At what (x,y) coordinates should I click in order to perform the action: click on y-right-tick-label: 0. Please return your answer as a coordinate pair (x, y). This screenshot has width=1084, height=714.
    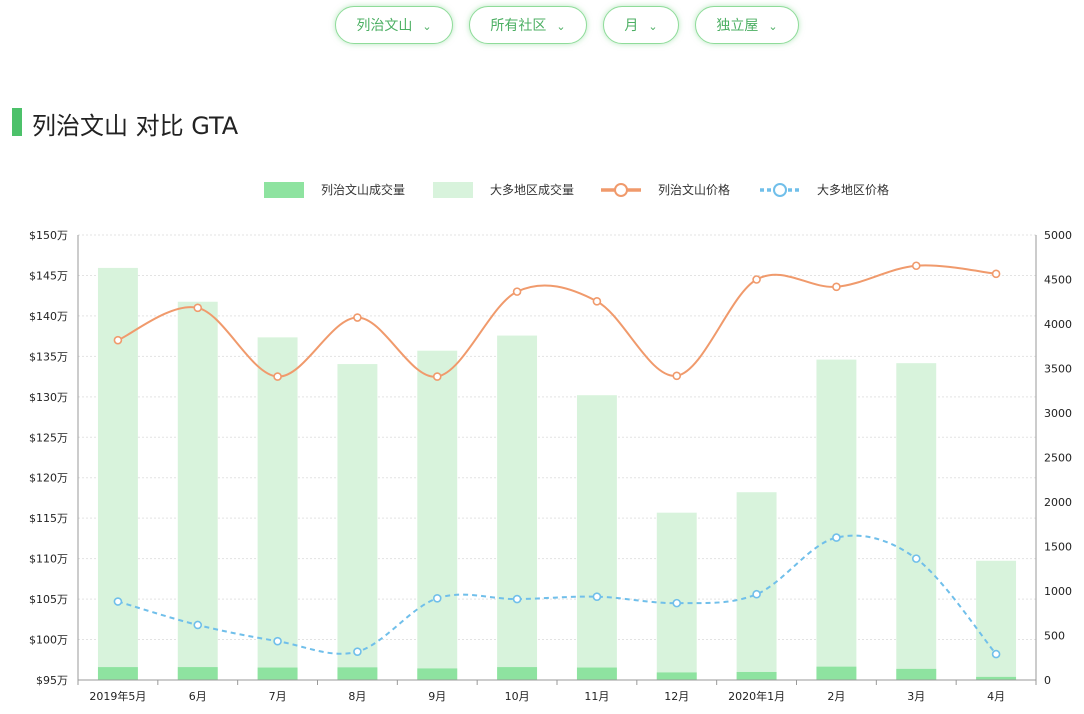
    Looking at the image, I should click on (1047, 680).